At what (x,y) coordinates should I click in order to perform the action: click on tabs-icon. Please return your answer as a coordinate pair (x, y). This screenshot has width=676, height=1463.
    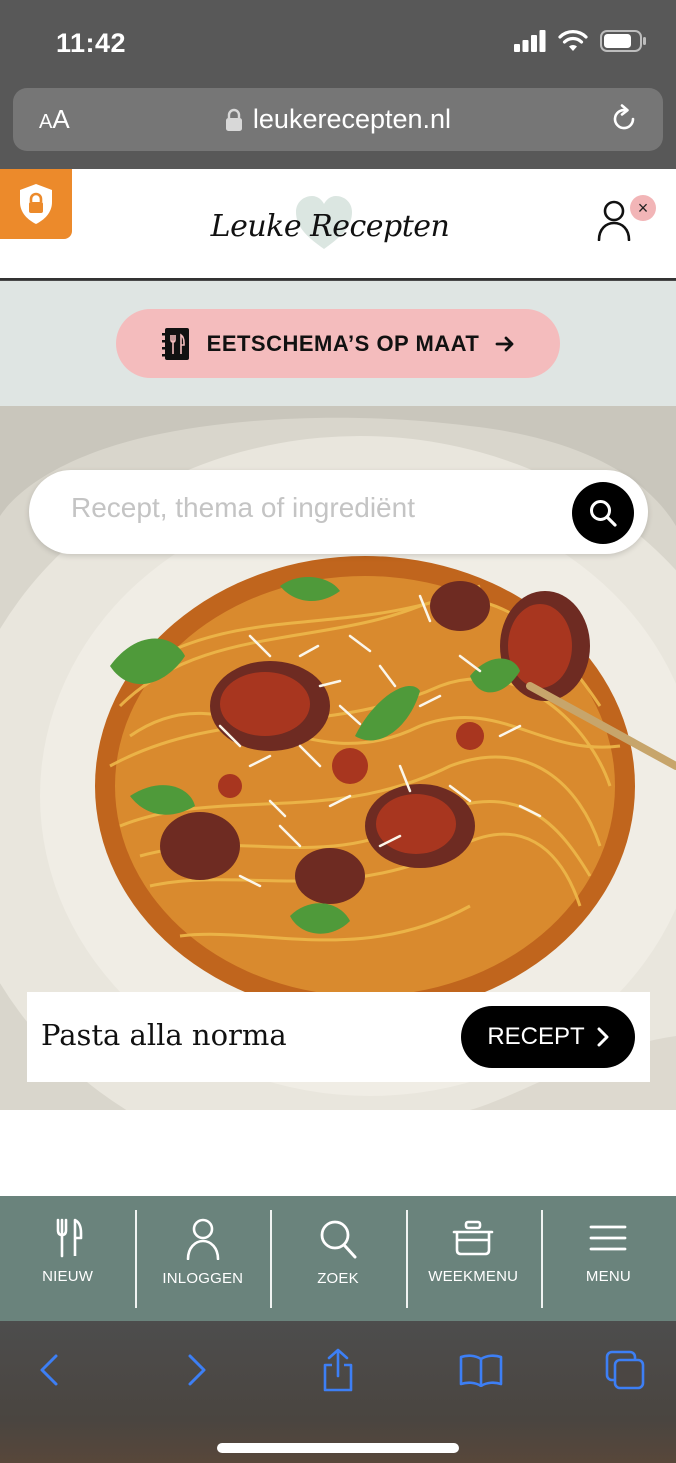
    Looking at the image, I should click on (625, 1370).